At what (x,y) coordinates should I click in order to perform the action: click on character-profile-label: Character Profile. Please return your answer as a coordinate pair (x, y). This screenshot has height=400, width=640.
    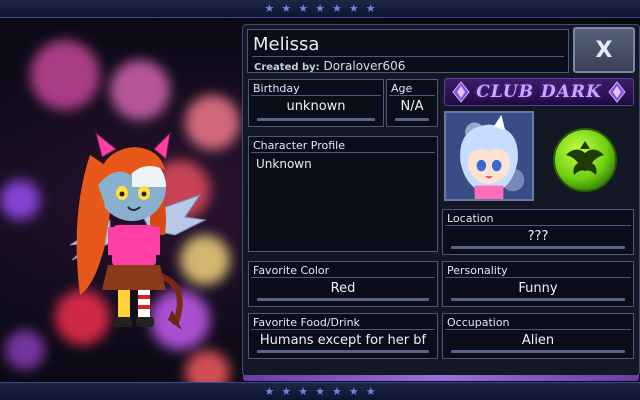
    Looking at the image, I should click on (299, 145).